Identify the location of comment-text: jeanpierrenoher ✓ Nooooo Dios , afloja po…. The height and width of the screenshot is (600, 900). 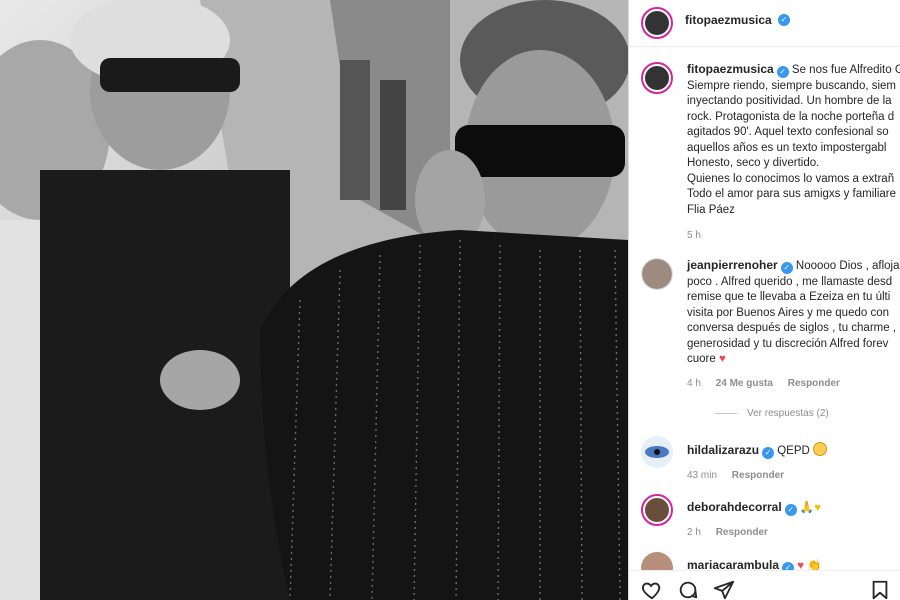
(793, 324).